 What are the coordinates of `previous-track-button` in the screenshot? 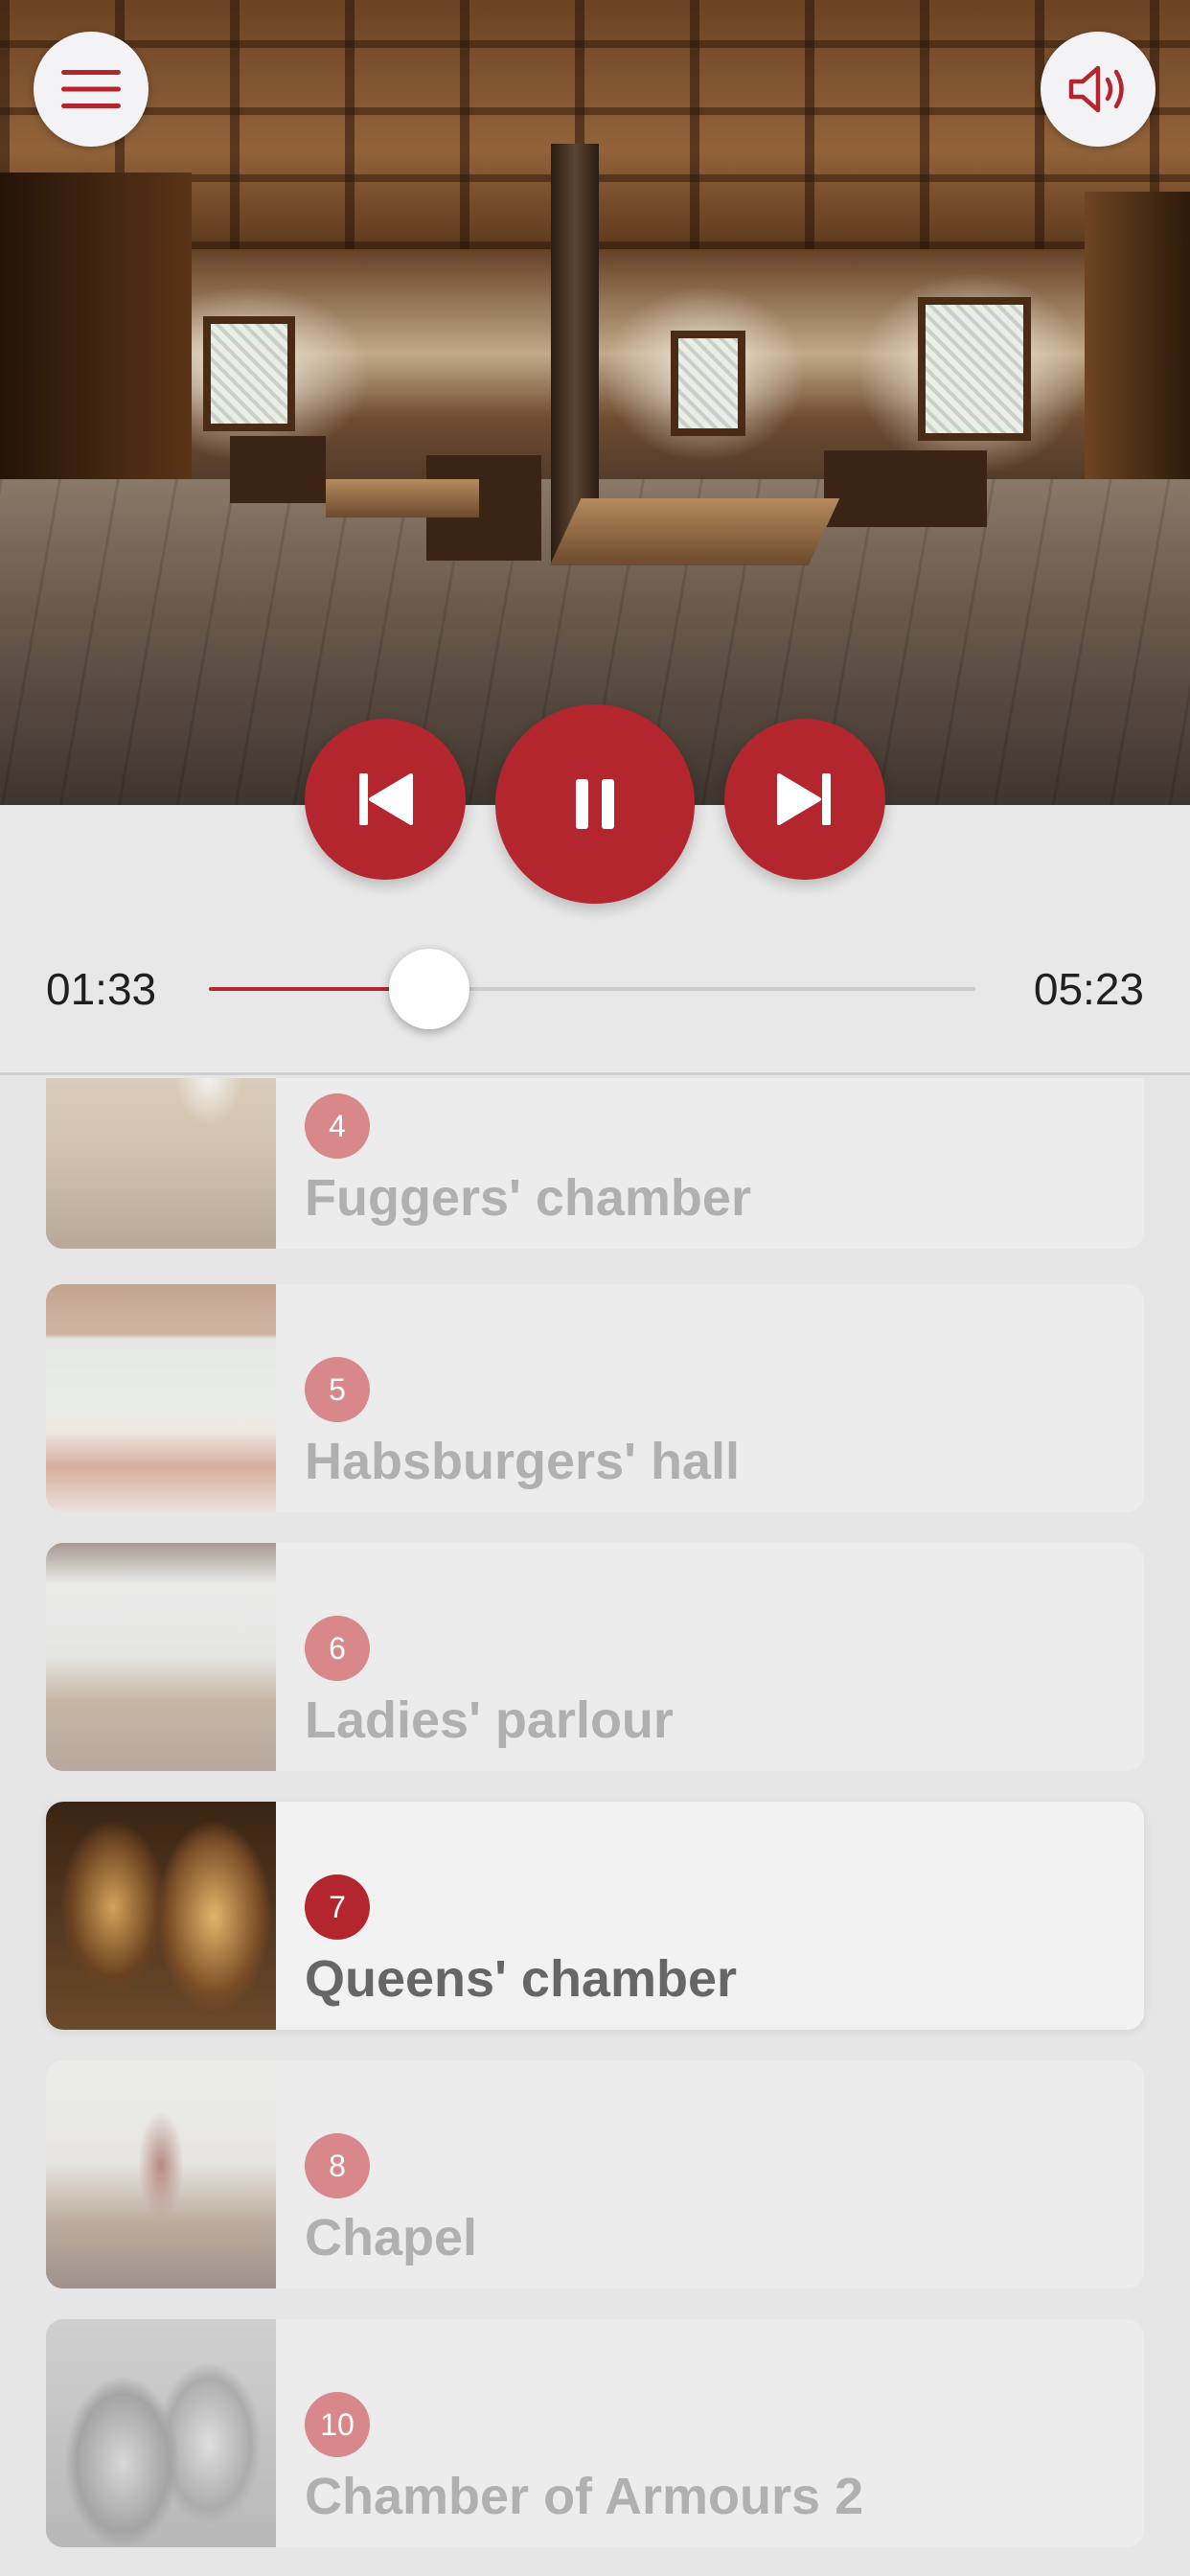 It's located at (386, 799).